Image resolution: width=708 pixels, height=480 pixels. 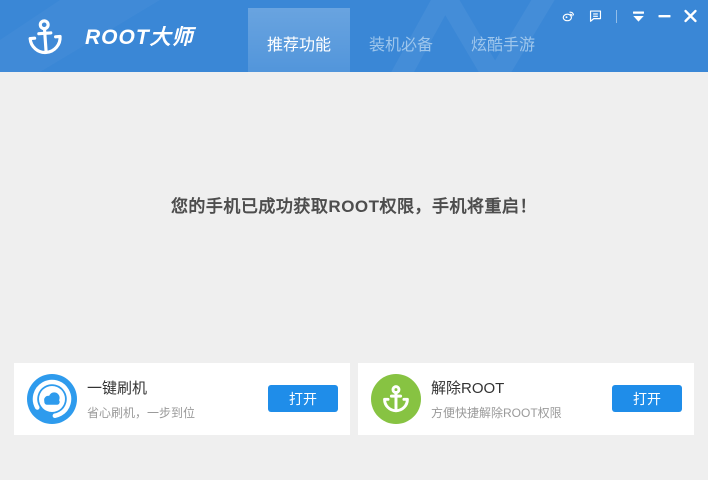 I want to click on card-subtitle: 方便快捷解除ROOT权限, so click(x=496, y=413).